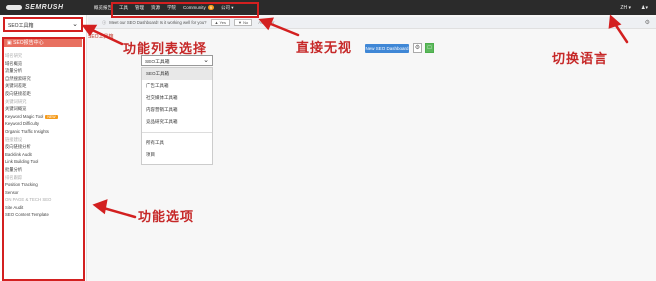 The image size is (656, 281). Describe the element at coordinates (580, 59) in the screenshot. I see `annotation-caption-language: 切换语言` at that location.